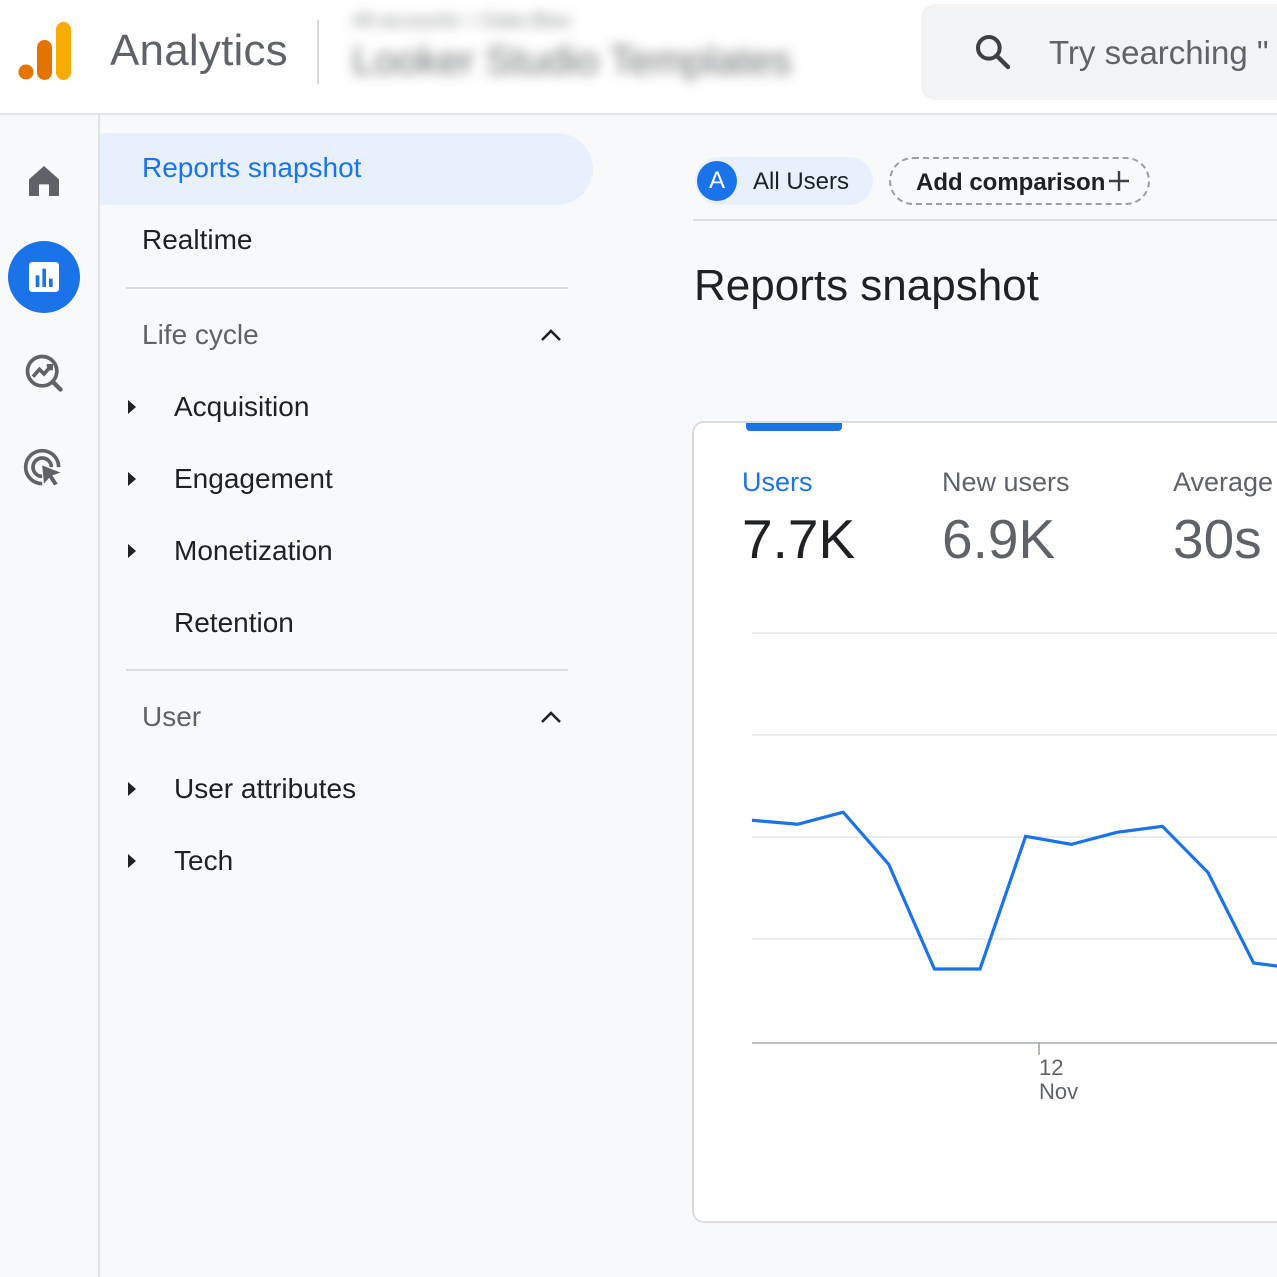 The width and height of the screenshot is (1277, 1277). I want to click on x-tick-label-month: Nov, so click(1058, 1091).